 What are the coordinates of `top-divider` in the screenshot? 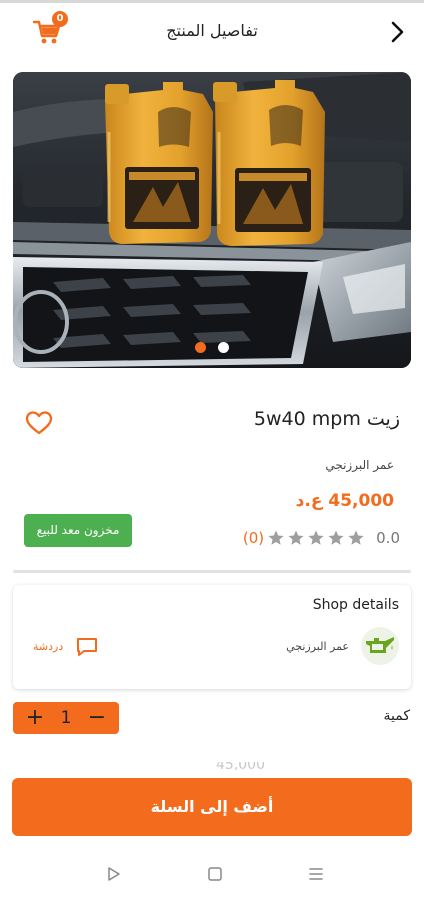 It's located at (212, 1).